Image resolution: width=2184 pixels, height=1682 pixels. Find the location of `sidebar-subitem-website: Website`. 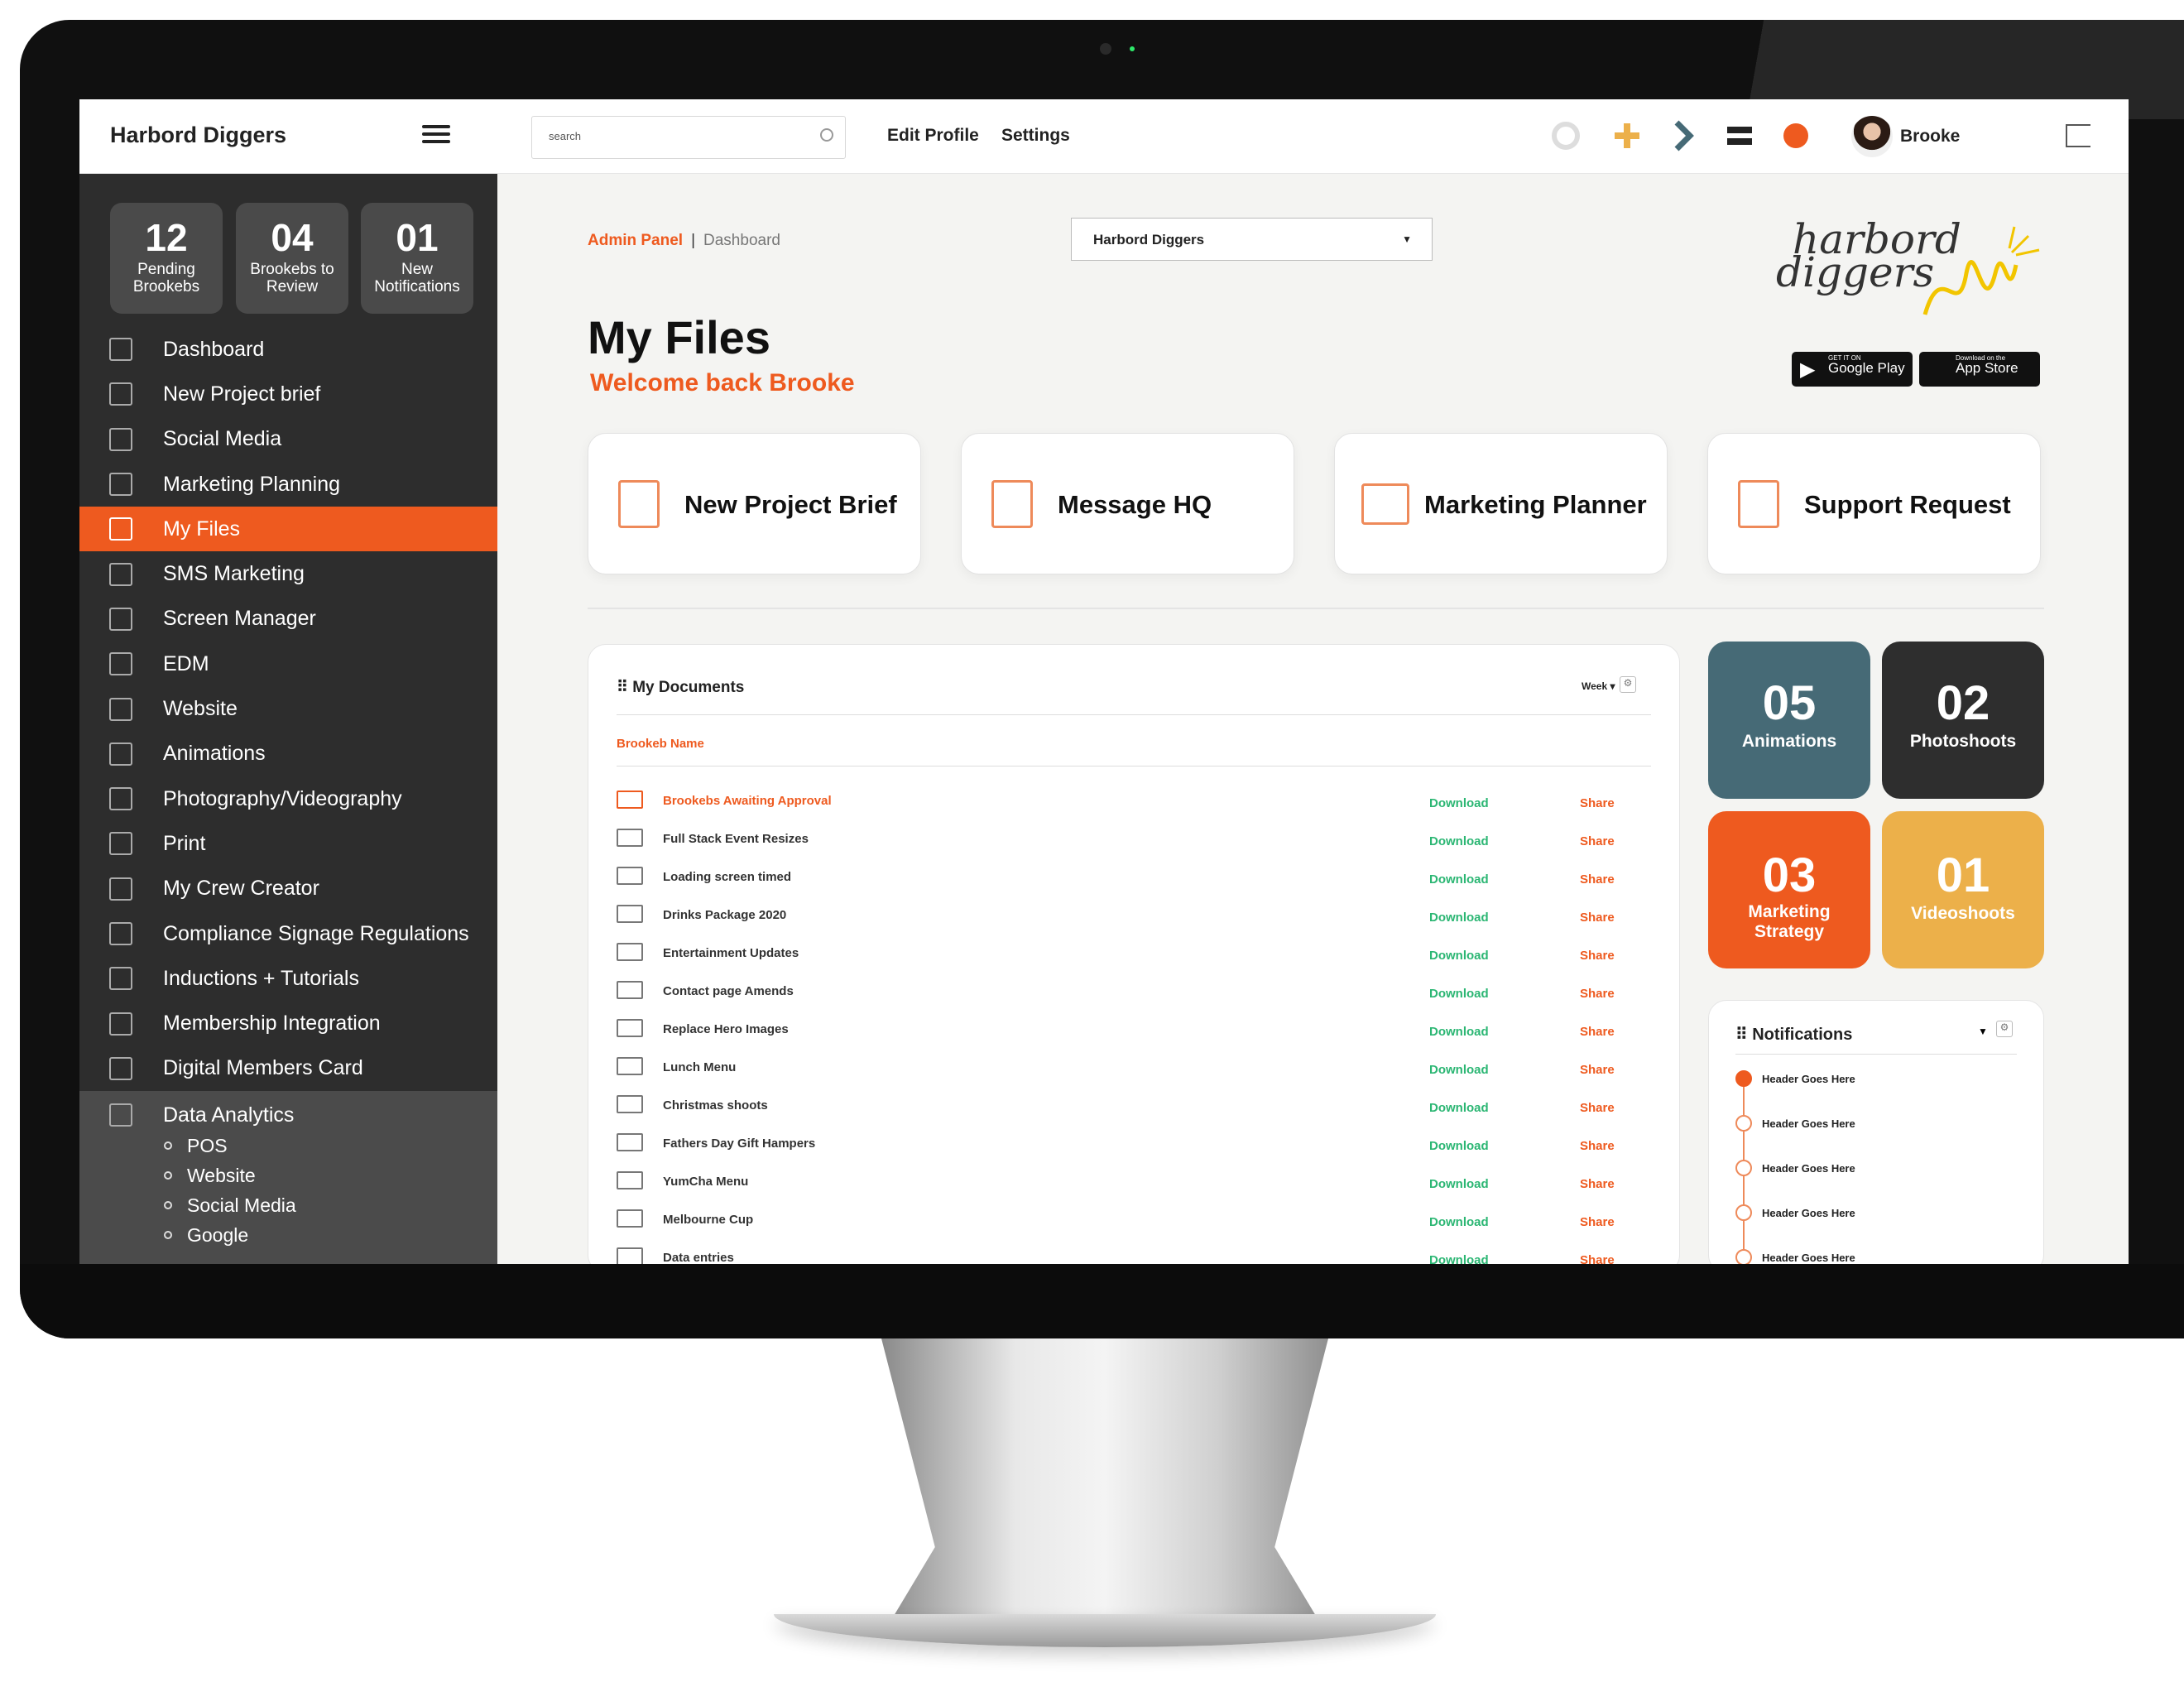

sidebar-subitem-website: Website is located at coordinates (288, 1175).